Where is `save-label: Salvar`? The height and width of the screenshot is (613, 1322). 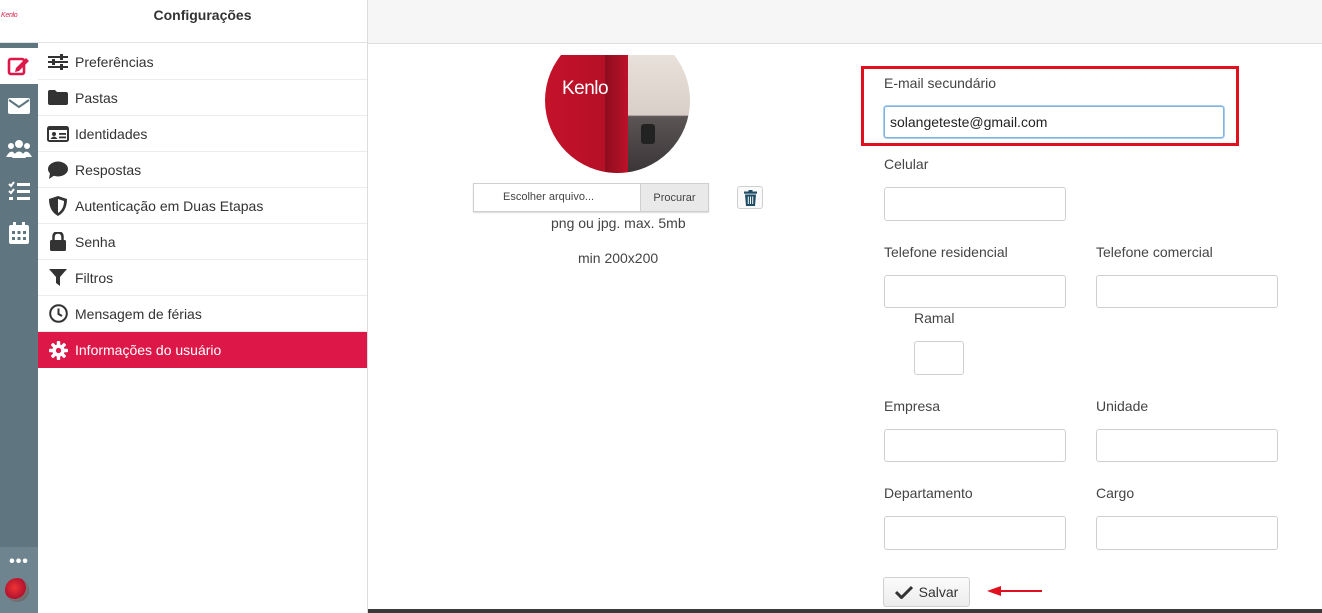 save-label: Salvar is located at coordinates (938, 592).